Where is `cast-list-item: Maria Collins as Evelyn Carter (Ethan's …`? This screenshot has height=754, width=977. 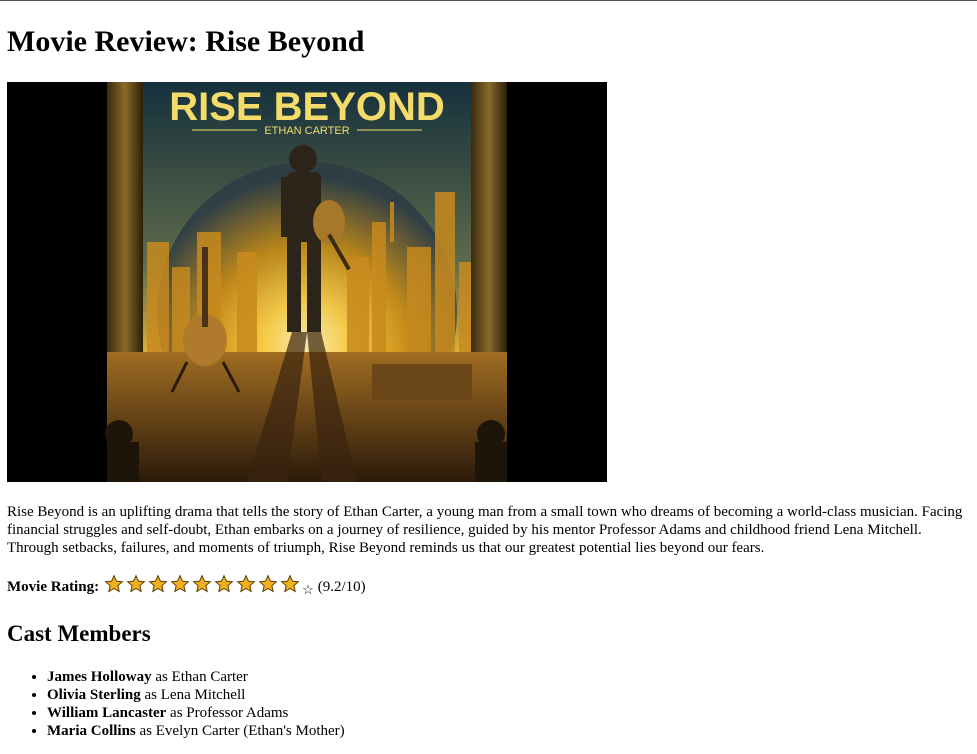 cast-list-item: Maria Collins as Evelyn Carter (Ethan's … is located at coordinates (508, 731).